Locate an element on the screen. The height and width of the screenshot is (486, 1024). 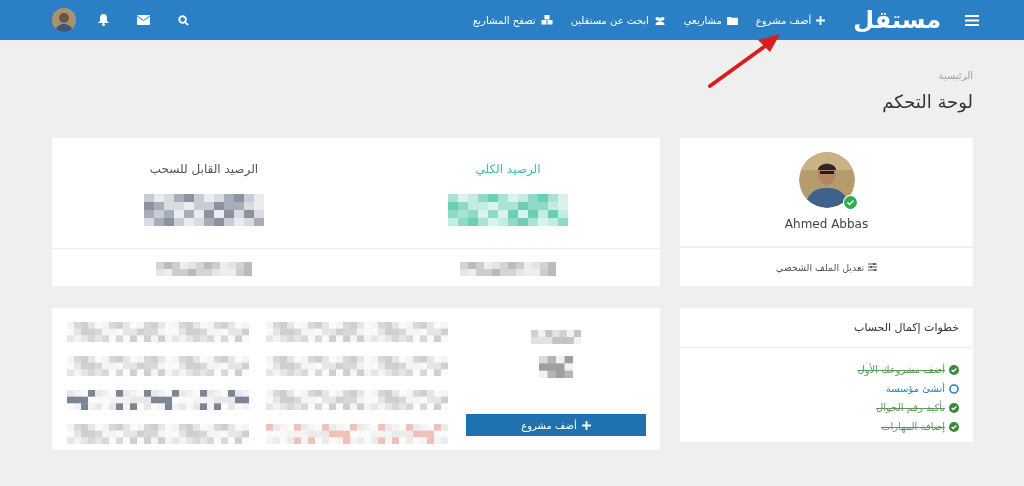
circle-icon is located at coordinates (954, 388).